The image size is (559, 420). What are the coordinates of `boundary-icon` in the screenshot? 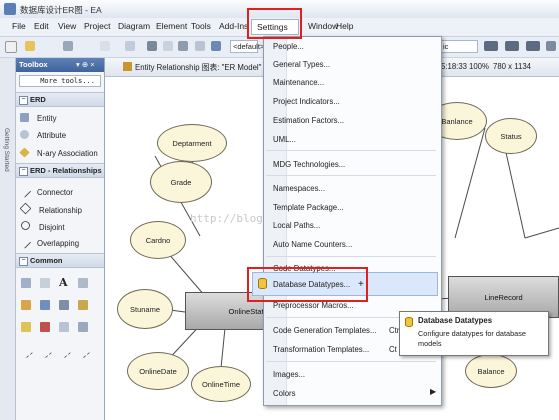 It's located at (64, 305).